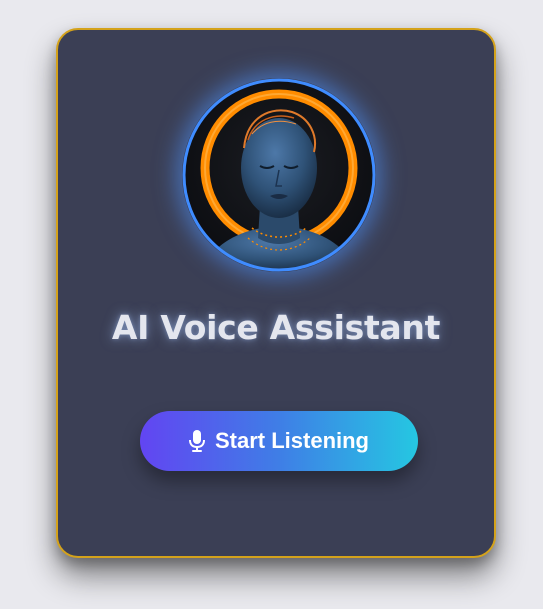 The height and width of the screenshot is (609, 543). I want to click on start-listening-button: Start Listening, so click(279, 441).